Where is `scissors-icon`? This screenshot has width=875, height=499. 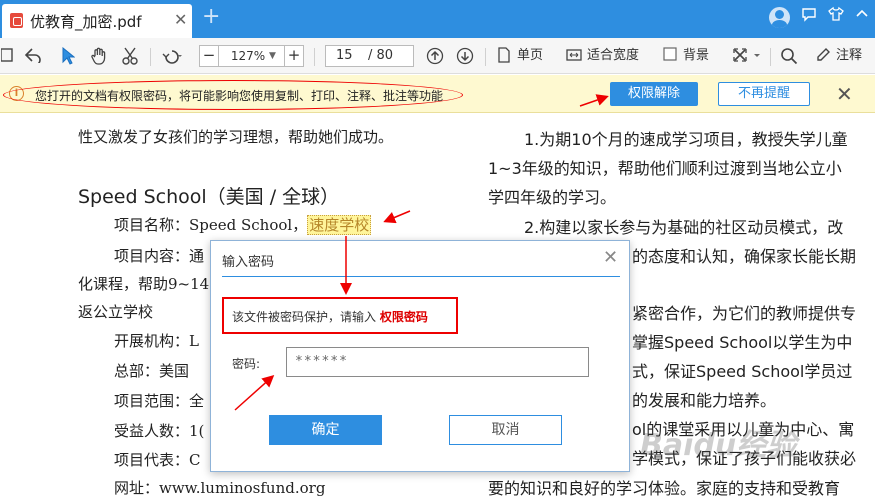
scissors-icon is located at coordinates (131, 56).